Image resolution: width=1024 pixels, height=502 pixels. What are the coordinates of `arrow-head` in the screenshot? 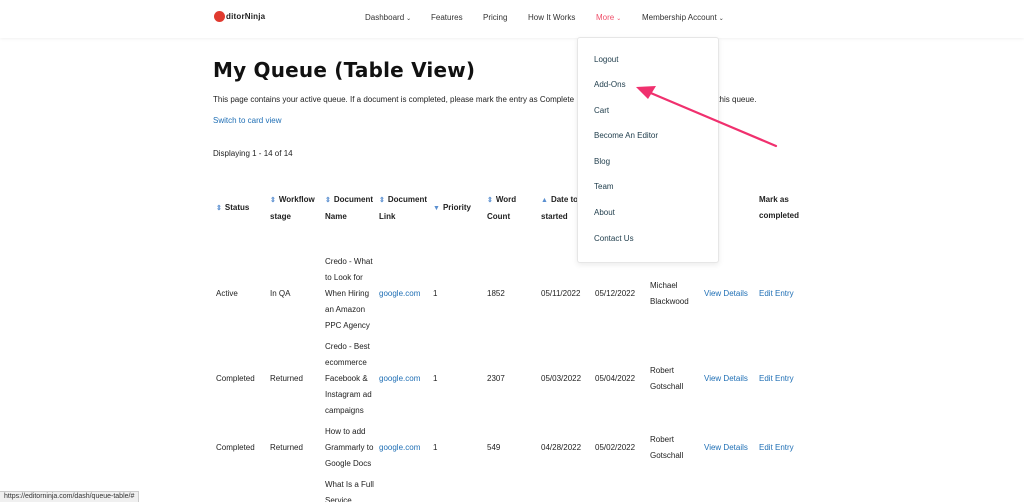 It's located at (646, 92).